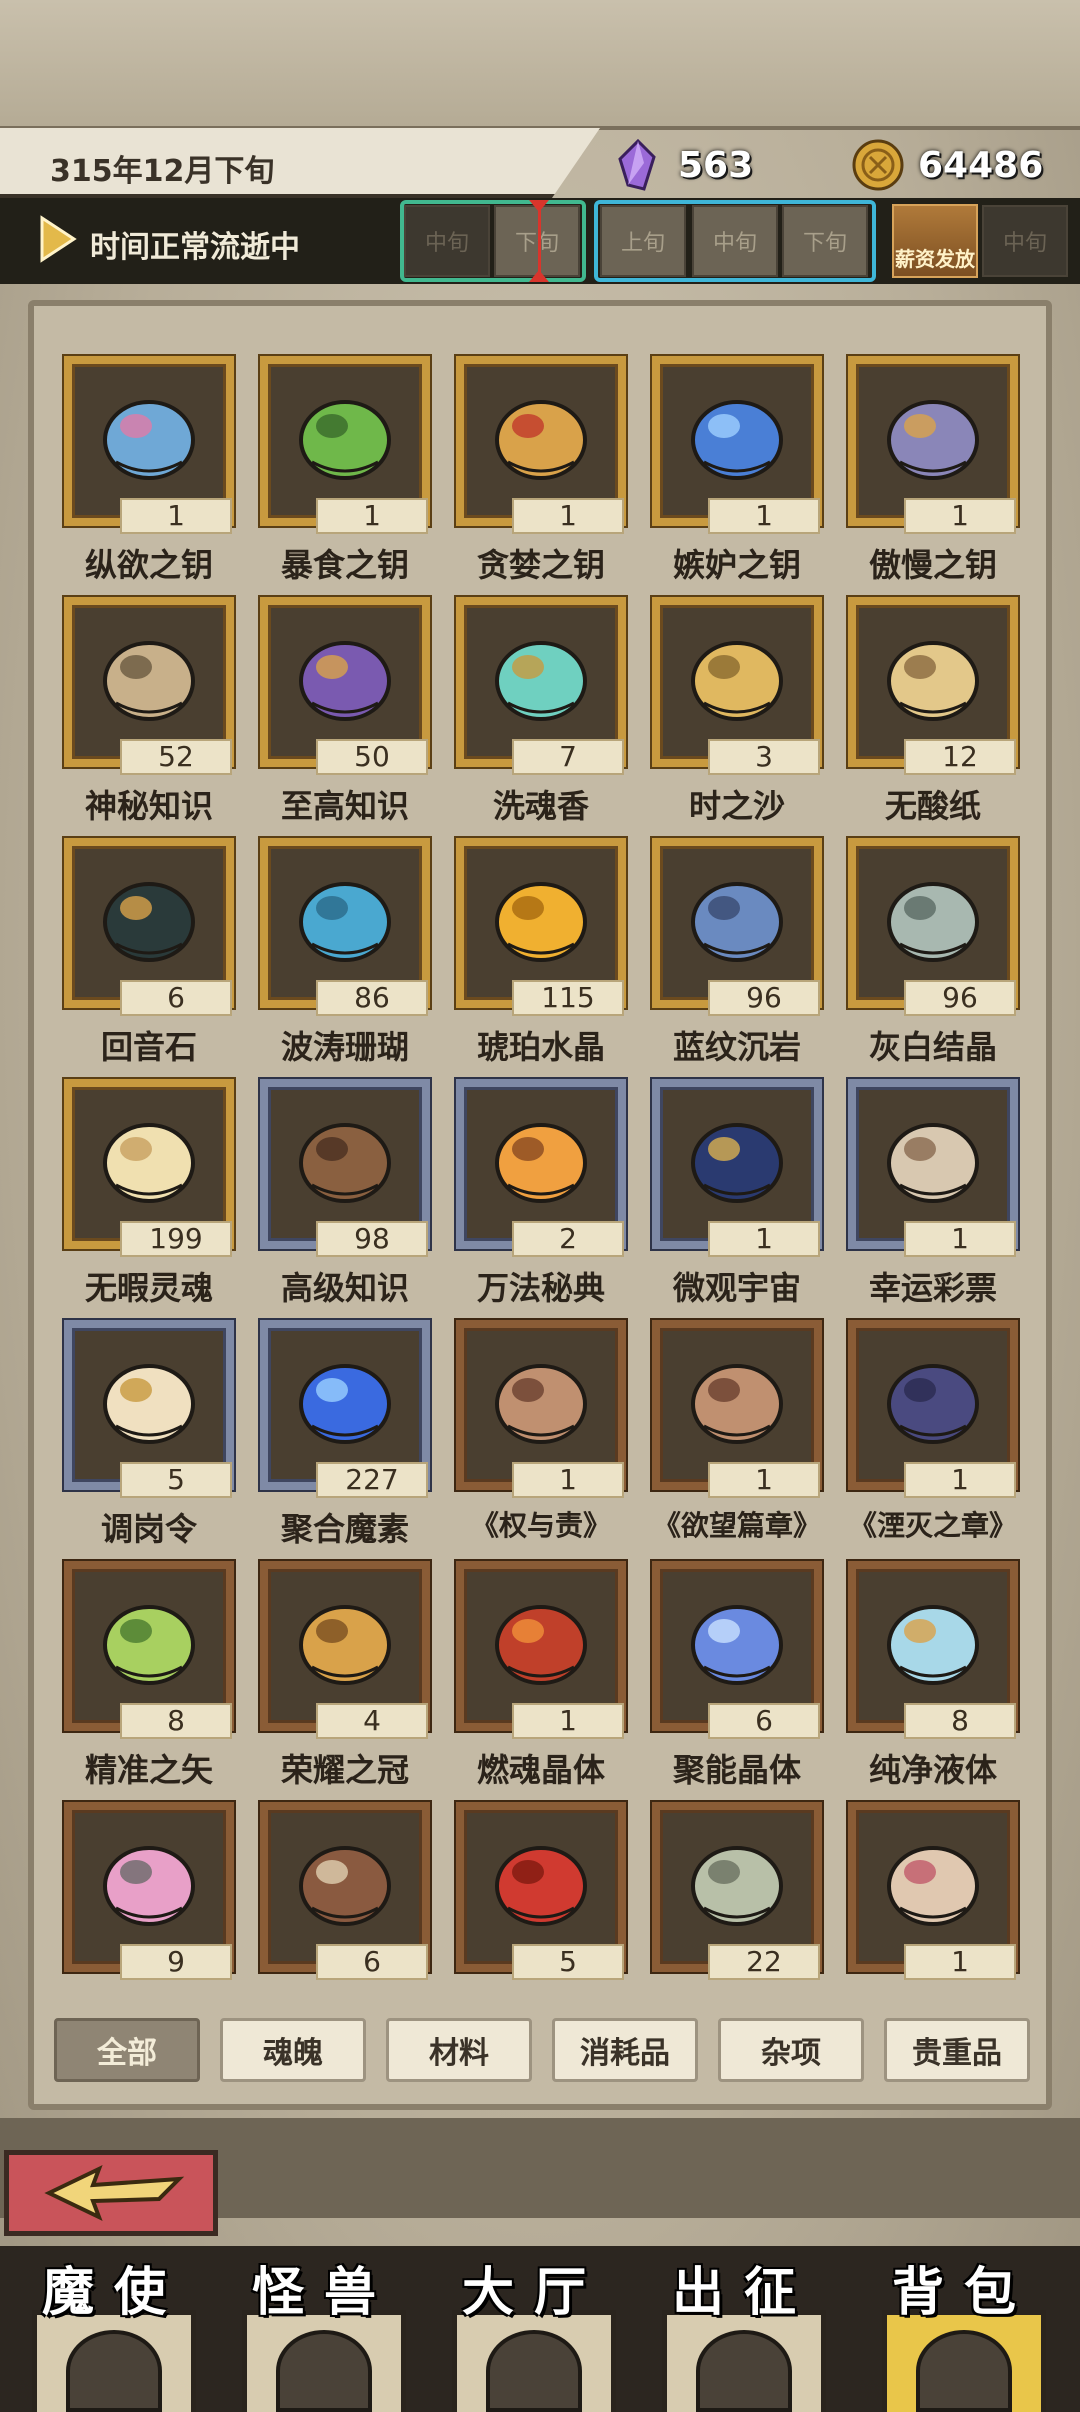 Image resolution: width=1080 pixels, height=2412 pixels. What do you see at coordinates (176, 1480) in the screenshot?
I see `item-count: 5` at bounding box center [176, 1480].